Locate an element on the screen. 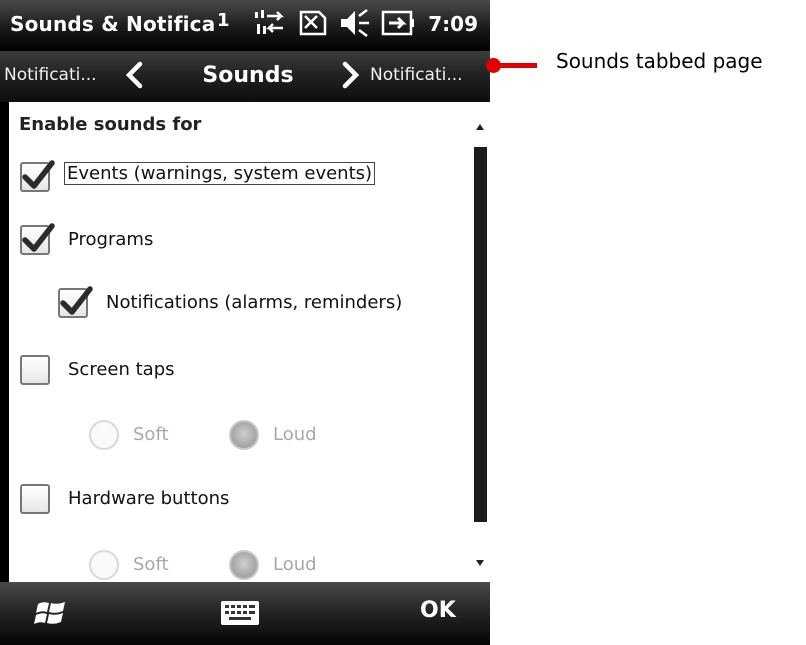 Image resolution: width=806 pixels, height=645 pixels. callout-line is located at coordinates (517, 65).